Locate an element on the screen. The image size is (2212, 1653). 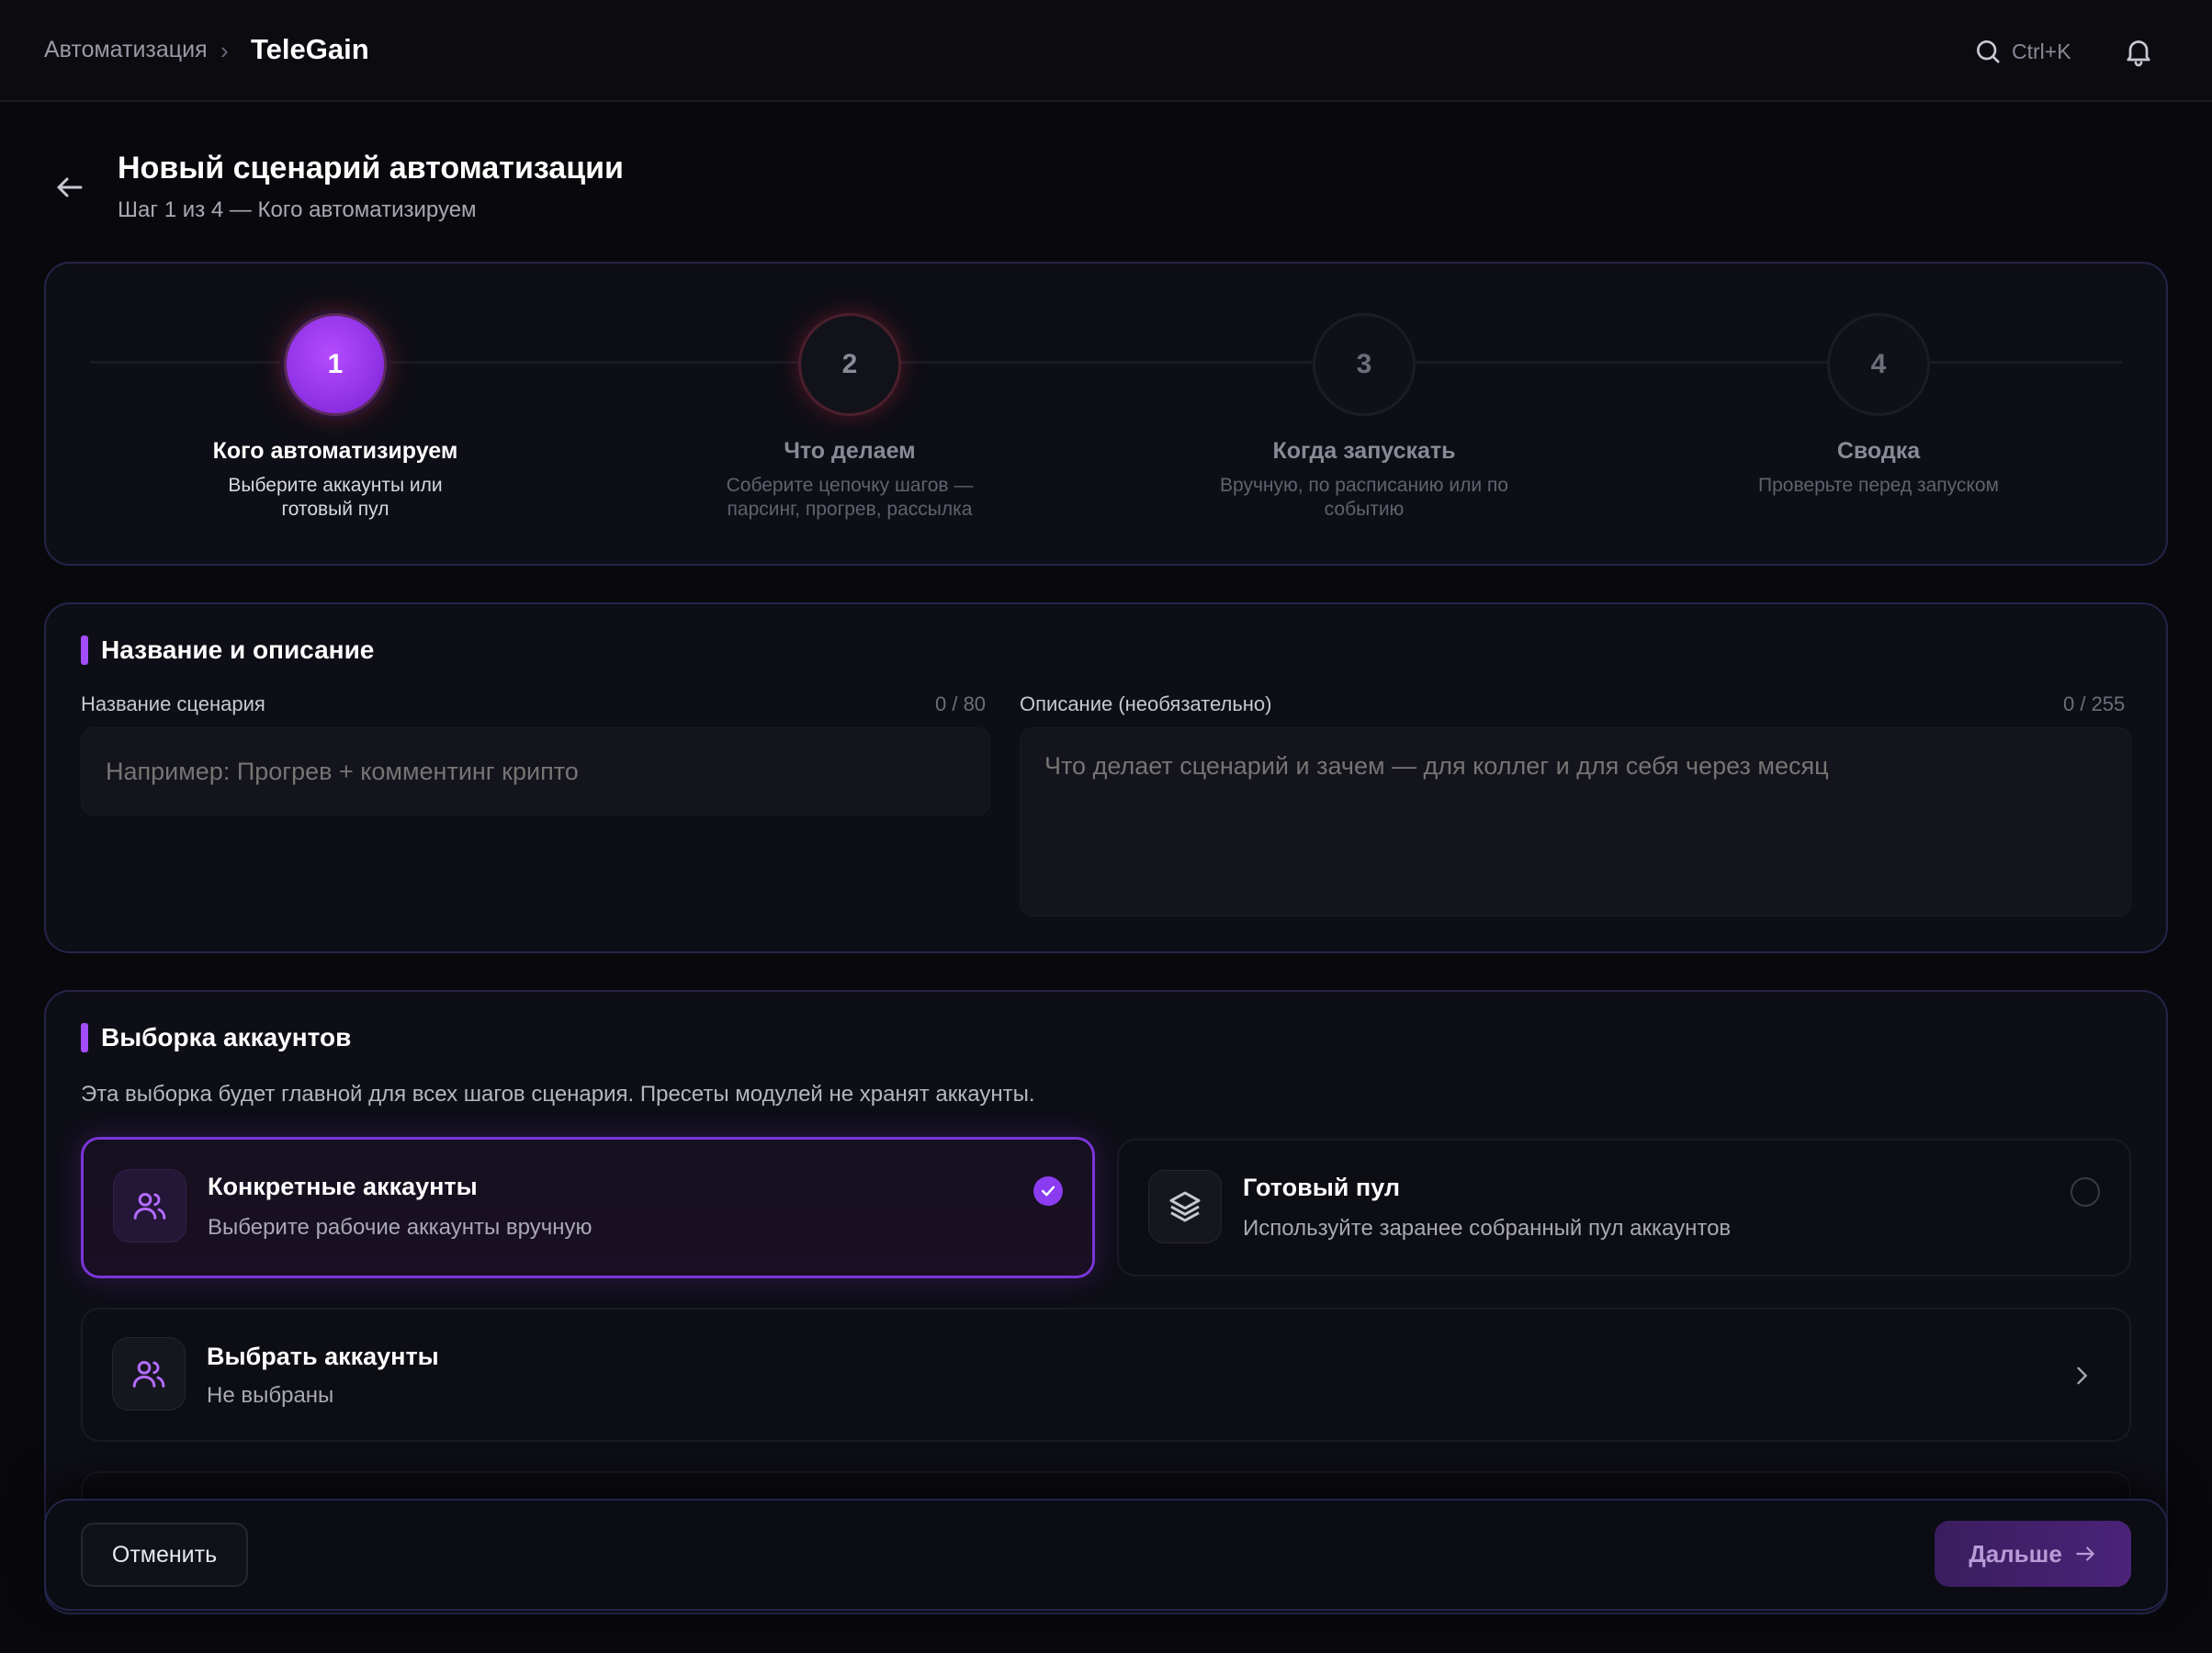
check-icon is located at coordinates (1048, 1191).